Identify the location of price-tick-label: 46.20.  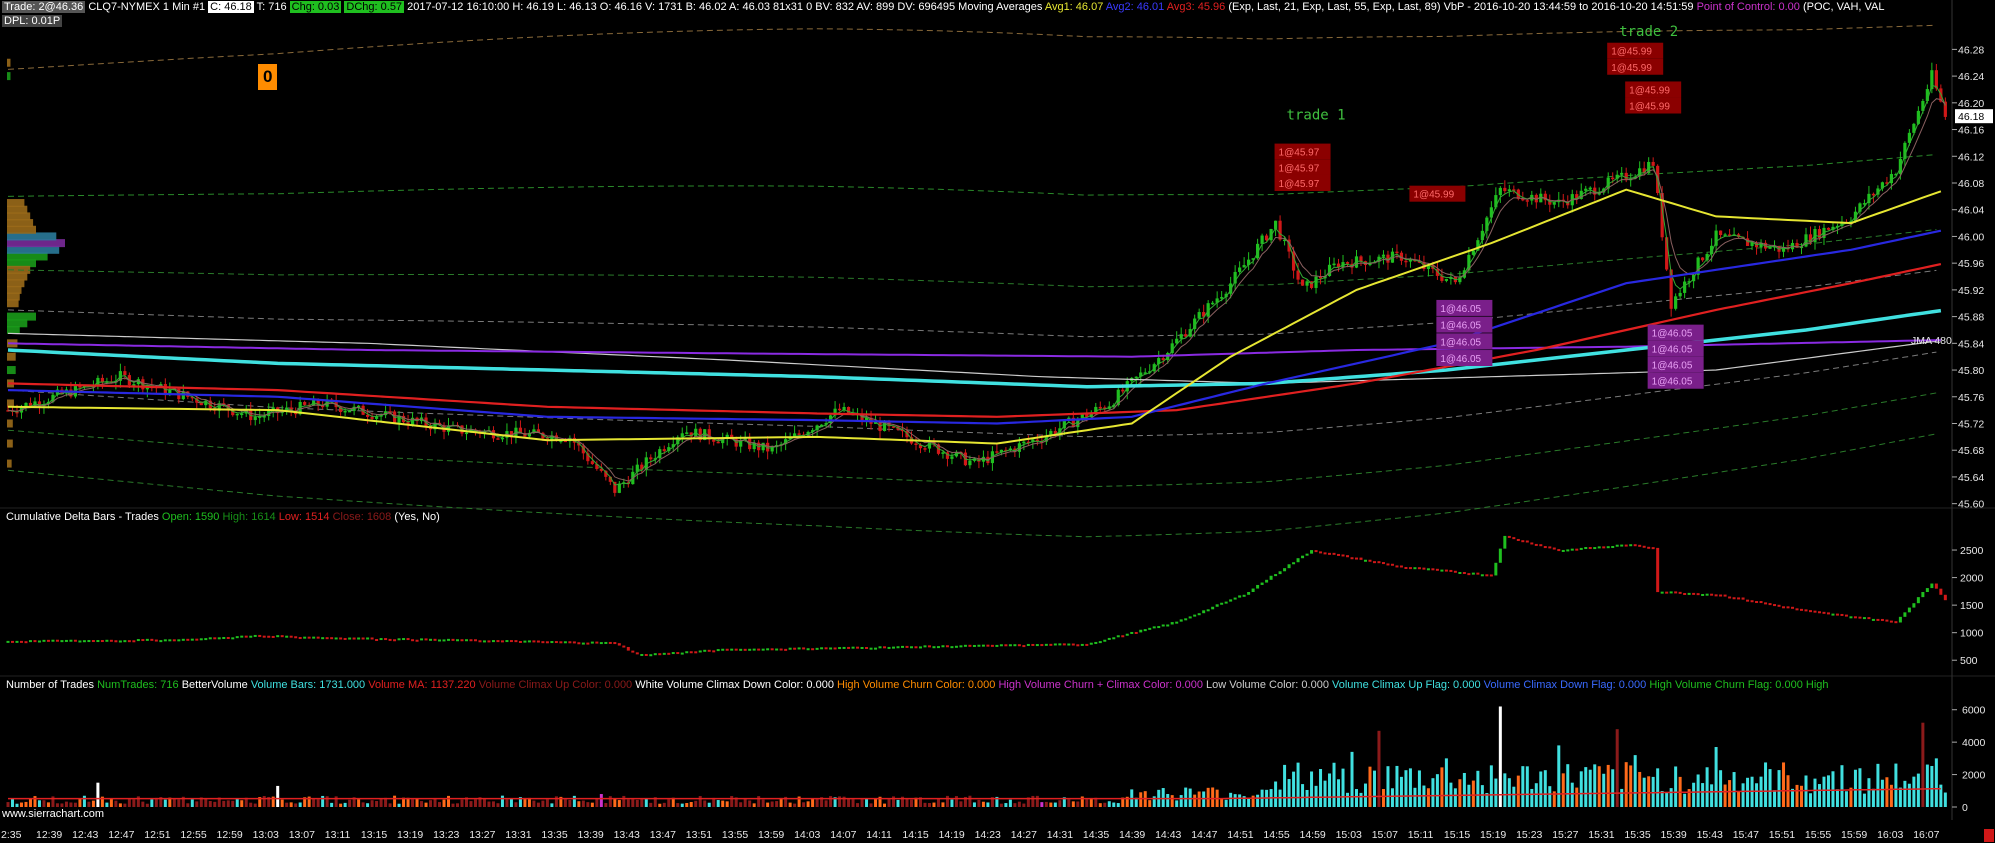
(1971, 104).